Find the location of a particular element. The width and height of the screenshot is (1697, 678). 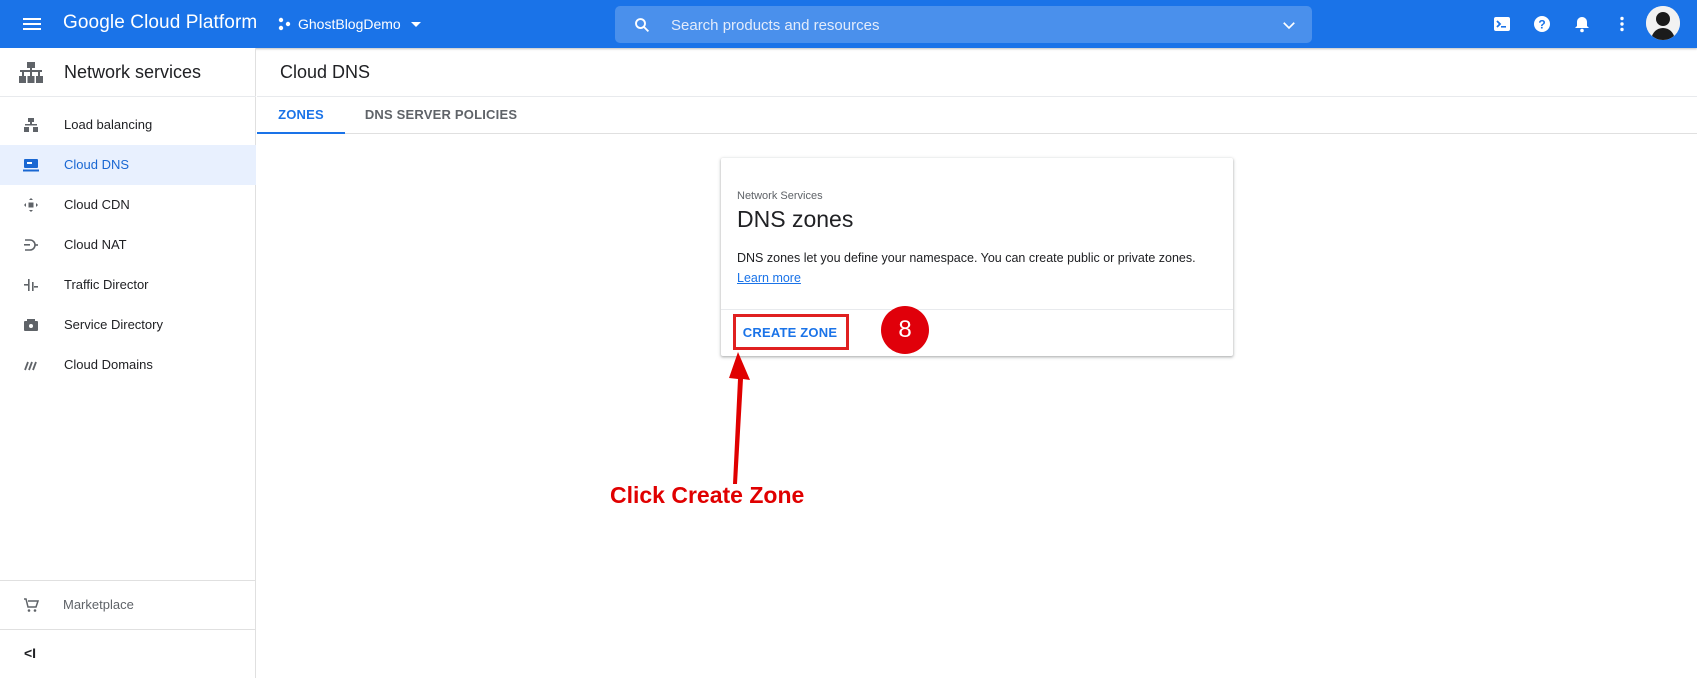

card-divider is located at coordinates (977, 309).